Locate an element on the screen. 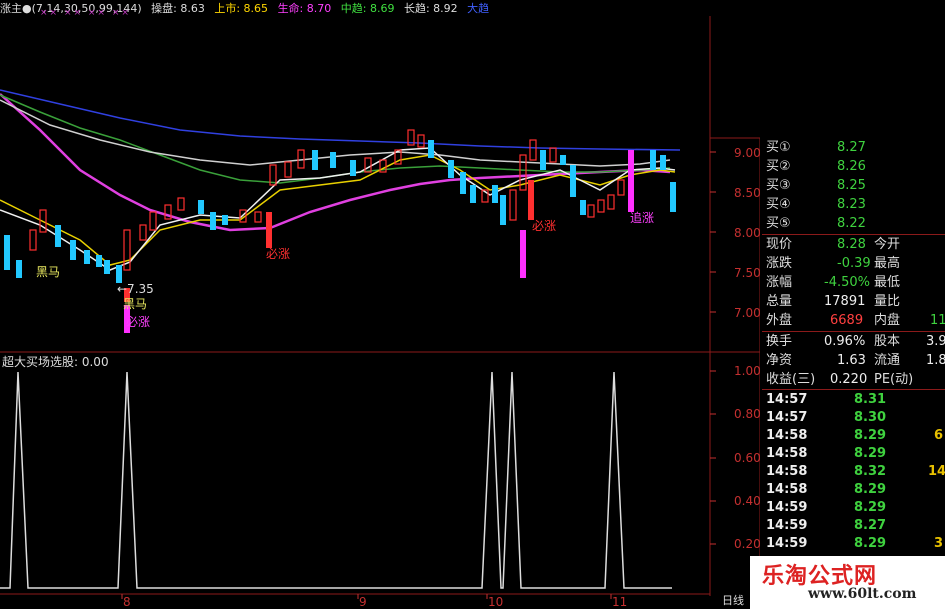  stat-value: 0.220 is located at coordinates (849, 379).